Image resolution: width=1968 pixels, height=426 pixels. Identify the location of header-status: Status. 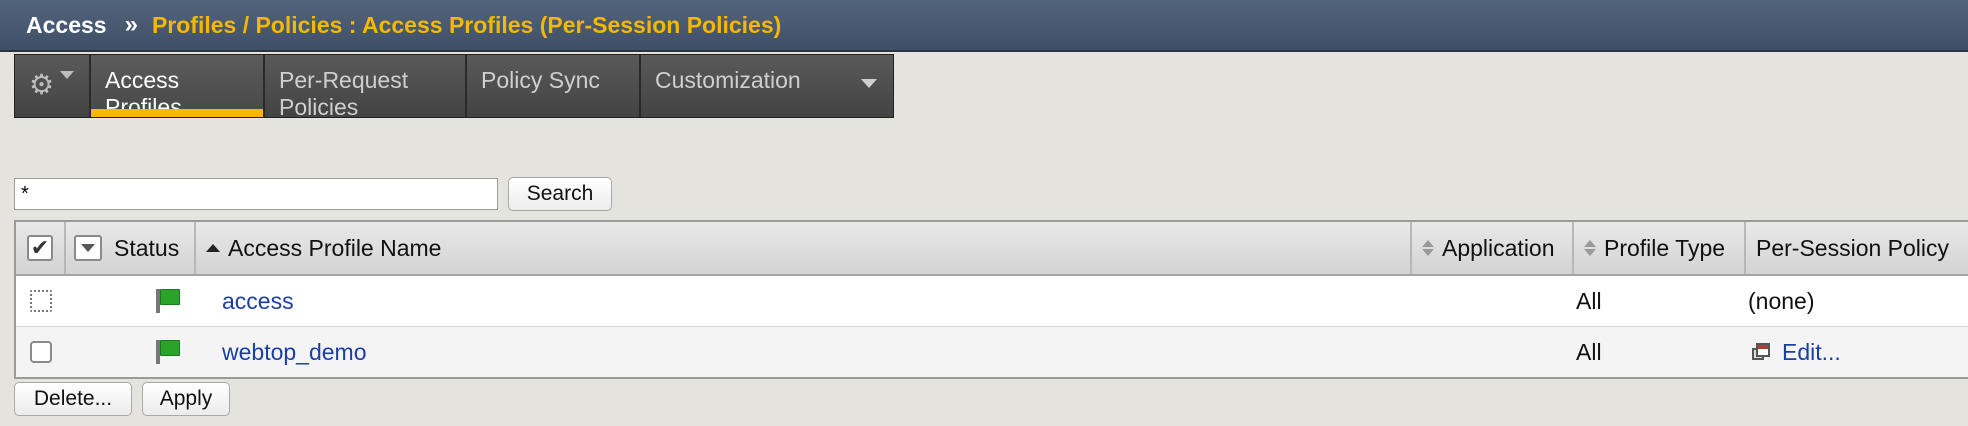
(131, 248).